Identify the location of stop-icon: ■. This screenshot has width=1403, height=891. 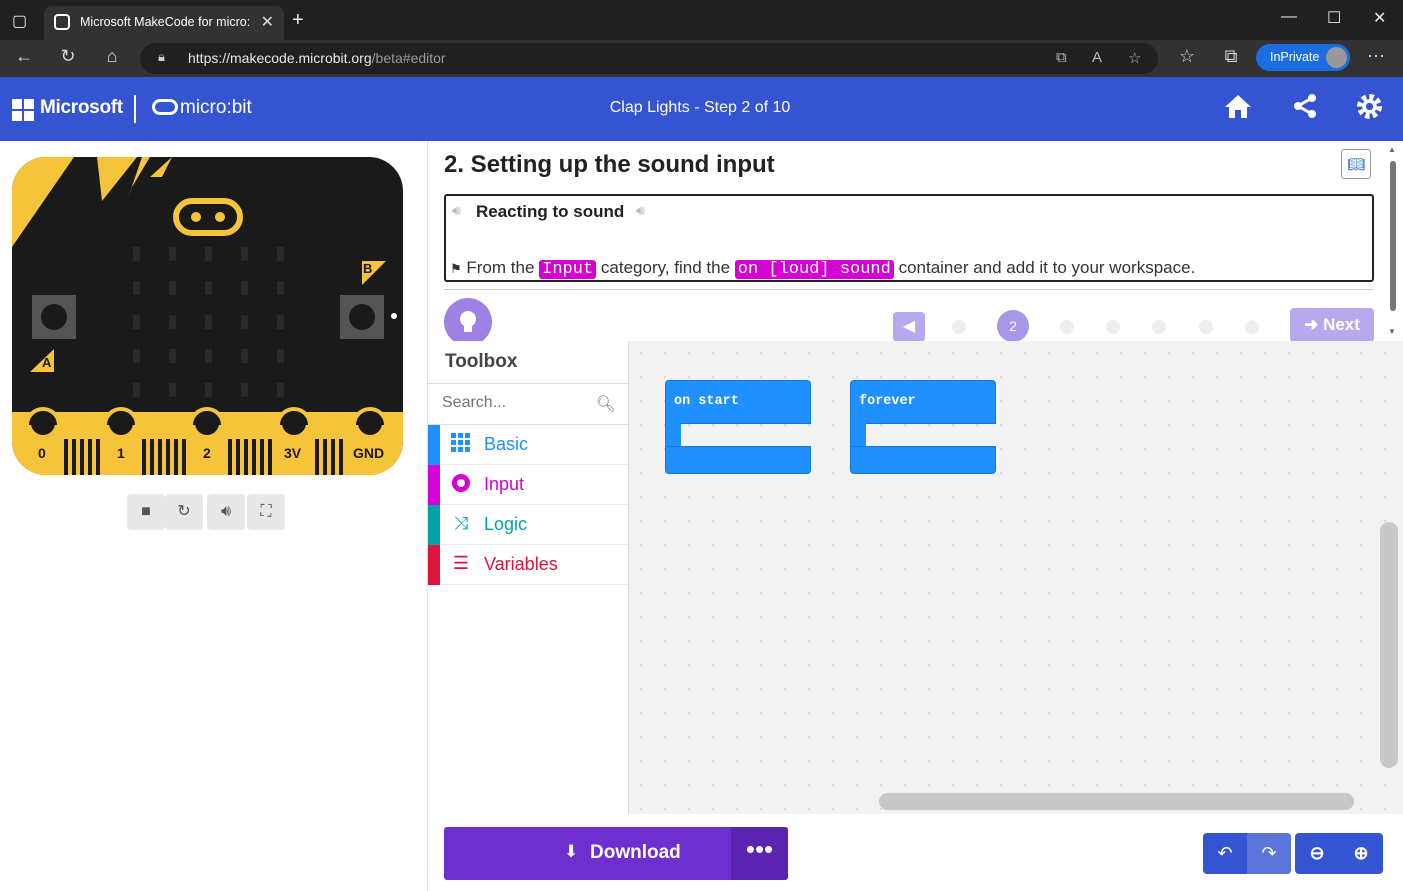
(146, 511).